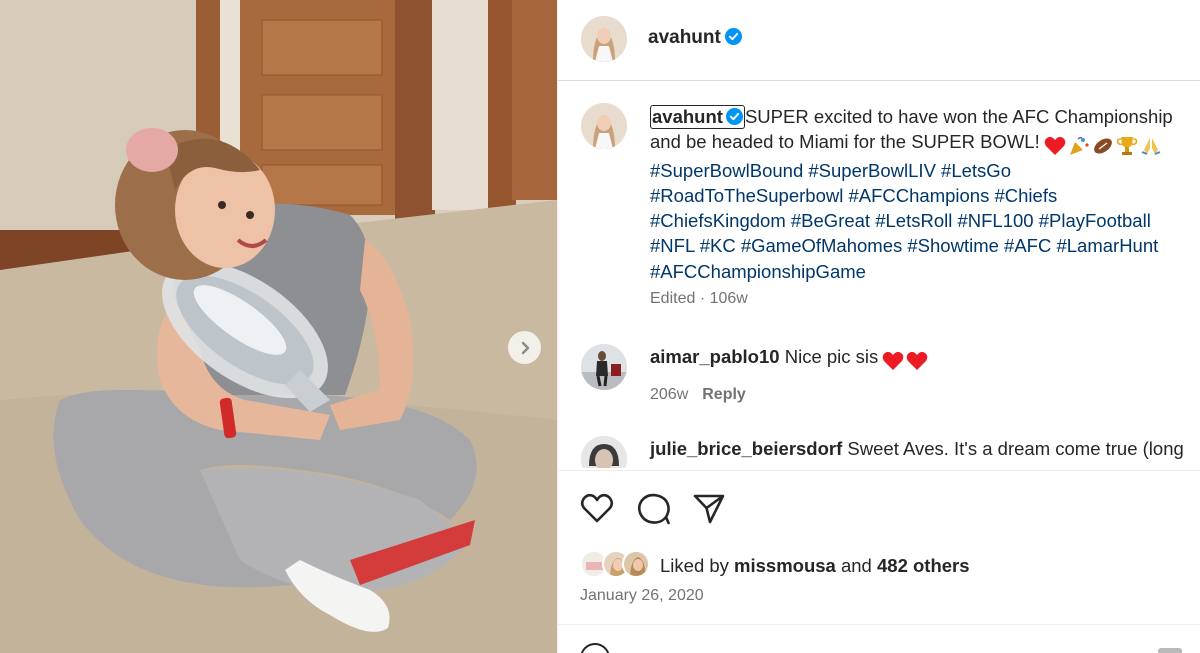  I want to click on comment-text: Nice pic sis, so click(831, 356).